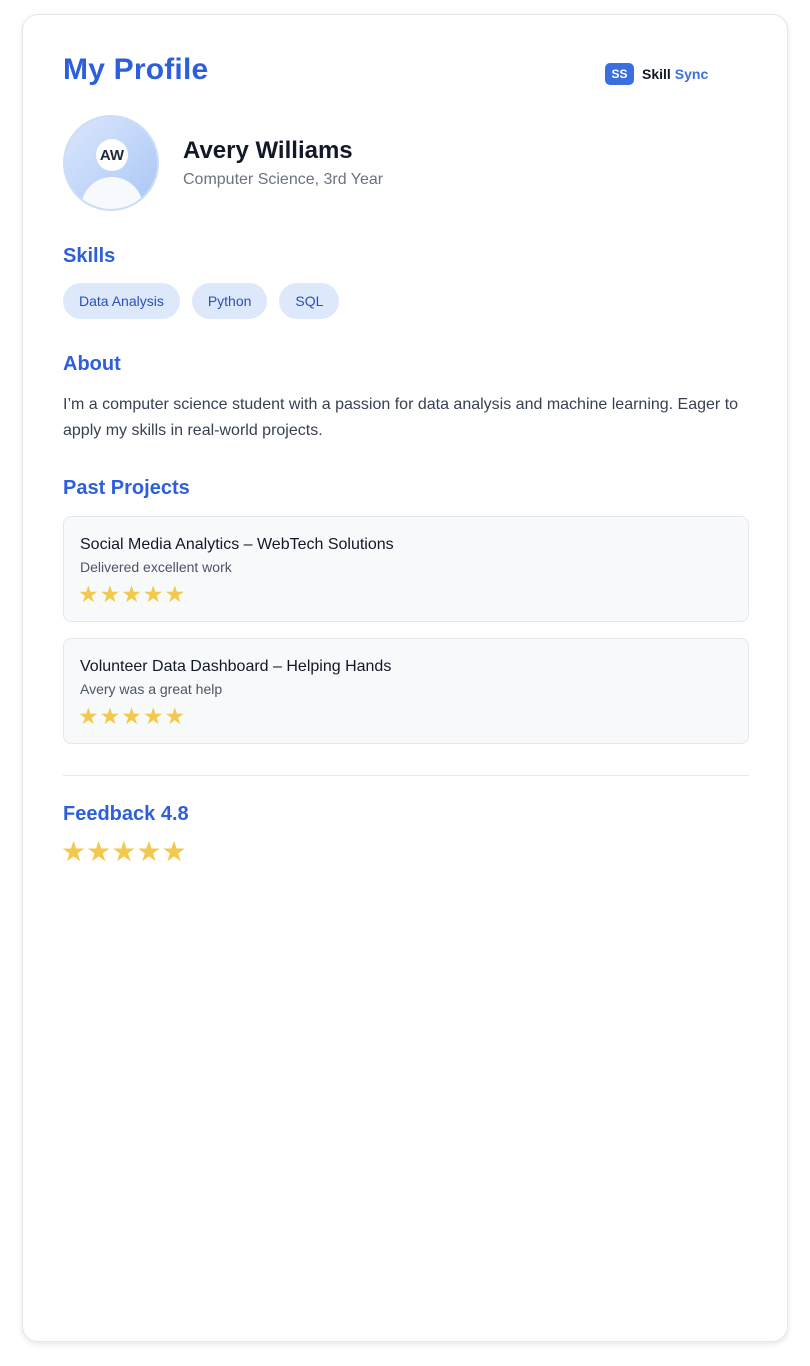  I want to click on user-silhouette-icon, so click(112, 193).